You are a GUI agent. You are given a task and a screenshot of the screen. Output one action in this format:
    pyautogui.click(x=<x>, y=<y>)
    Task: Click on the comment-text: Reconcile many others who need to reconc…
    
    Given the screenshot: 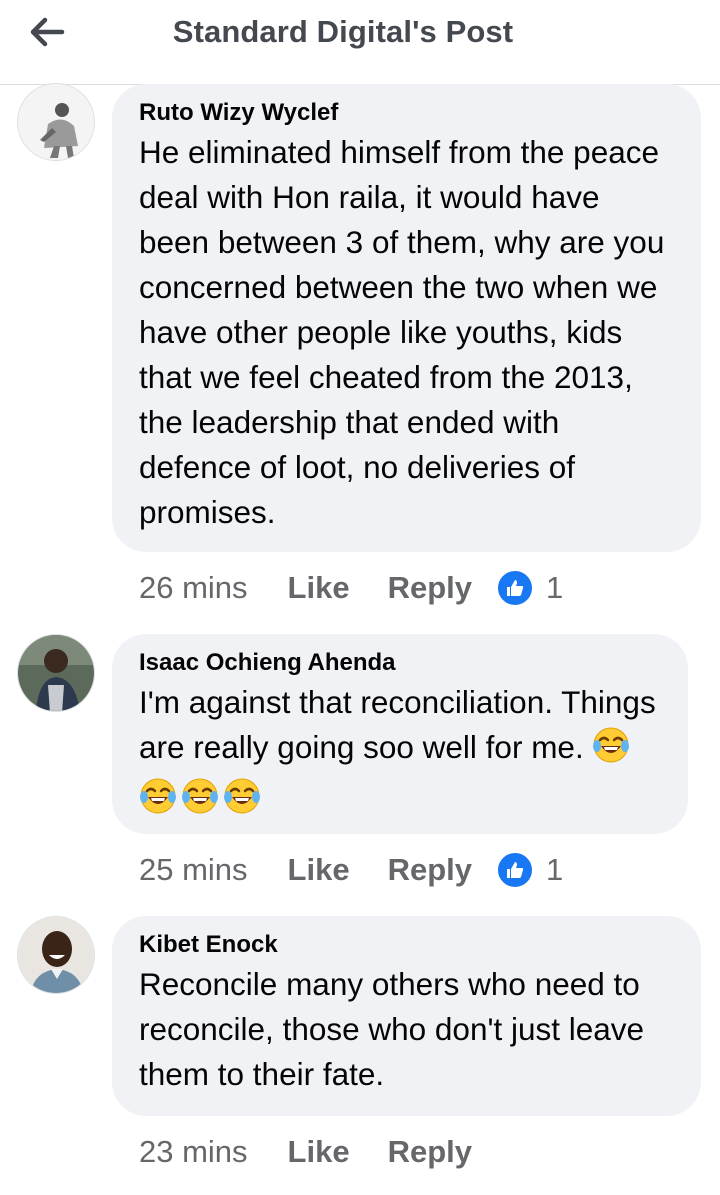 What is the action you would take?
    pyautogui.click(x=392, y=1029)
    